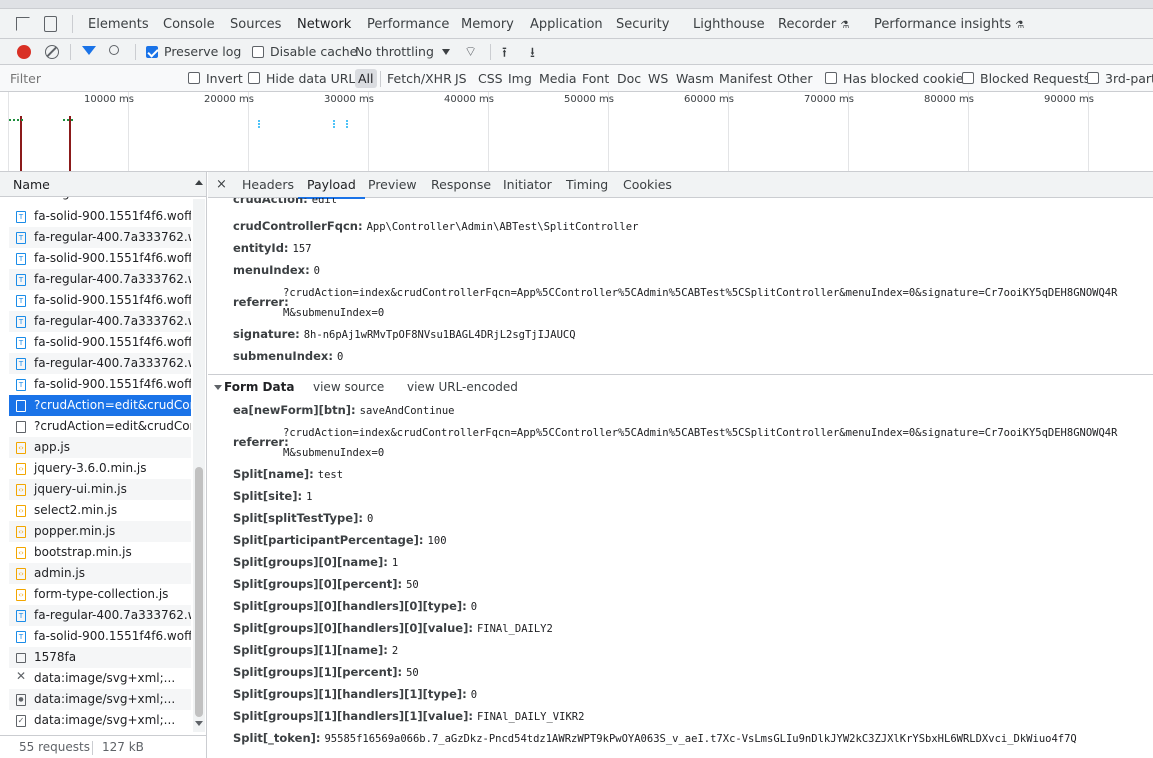  What do you see at coordinates (24, 52) in the screenshot?
I see `record-icon` at bounding box center [24, 52].